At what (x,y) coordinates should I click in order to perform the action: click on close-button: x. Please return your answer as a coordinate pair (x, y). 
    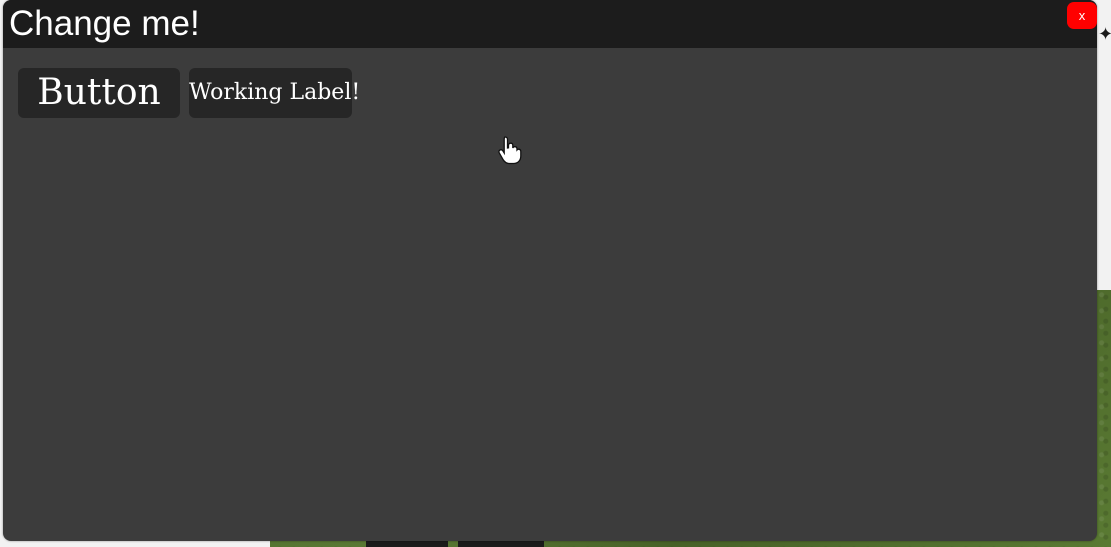
    Looking at the image, I should click on (1082, 15).